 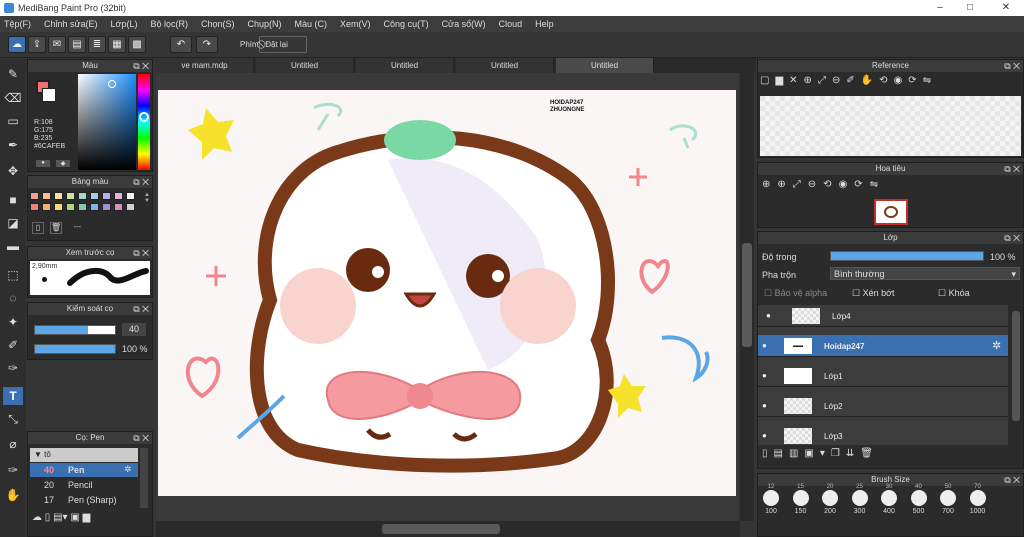 I want to click on layer-row-lop2: ● Lớp2, so click(x=883, y=406).